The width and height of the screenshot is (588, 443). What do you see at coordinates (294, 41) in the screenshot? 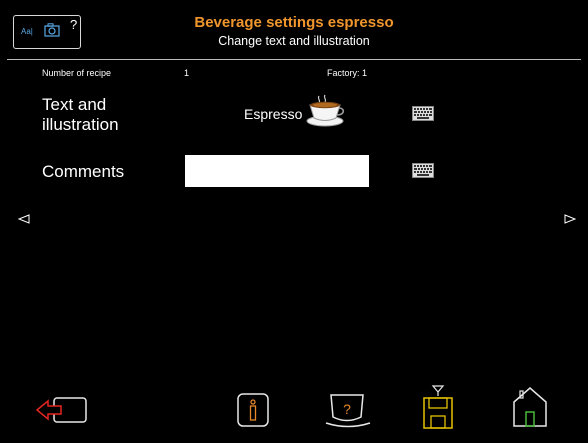
I see `page-subtitle: Change text and illustration` at bounding box center [294, 41].